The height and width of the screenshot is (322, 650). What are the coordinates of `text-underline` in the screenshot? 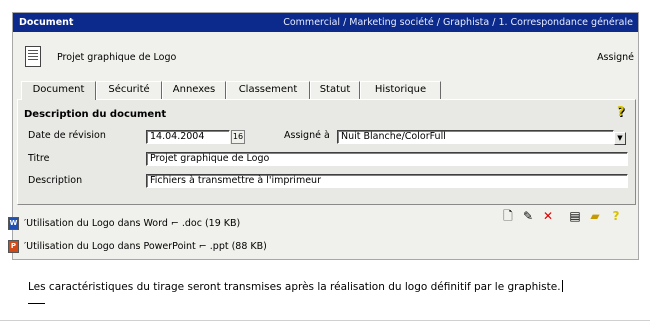 It's located at (36, 303).